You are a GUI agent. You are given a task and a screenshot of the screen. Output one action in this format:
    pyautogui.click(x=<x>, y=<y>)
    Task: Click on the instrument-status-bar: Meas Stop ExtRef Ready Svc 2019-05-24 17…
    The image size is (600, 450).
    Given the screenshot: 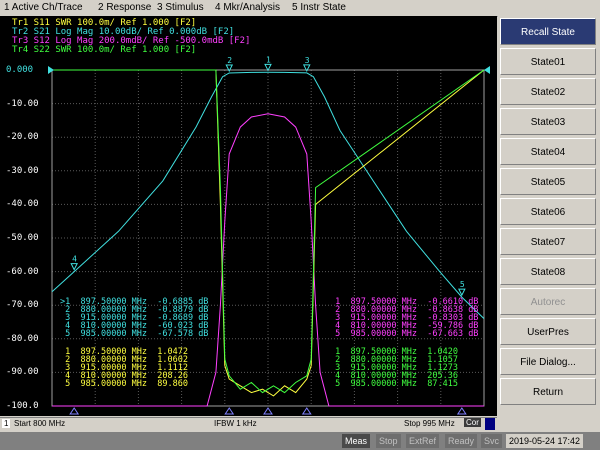 What is the action you would take?
    pyautogui.click(x=300, y=441)
    